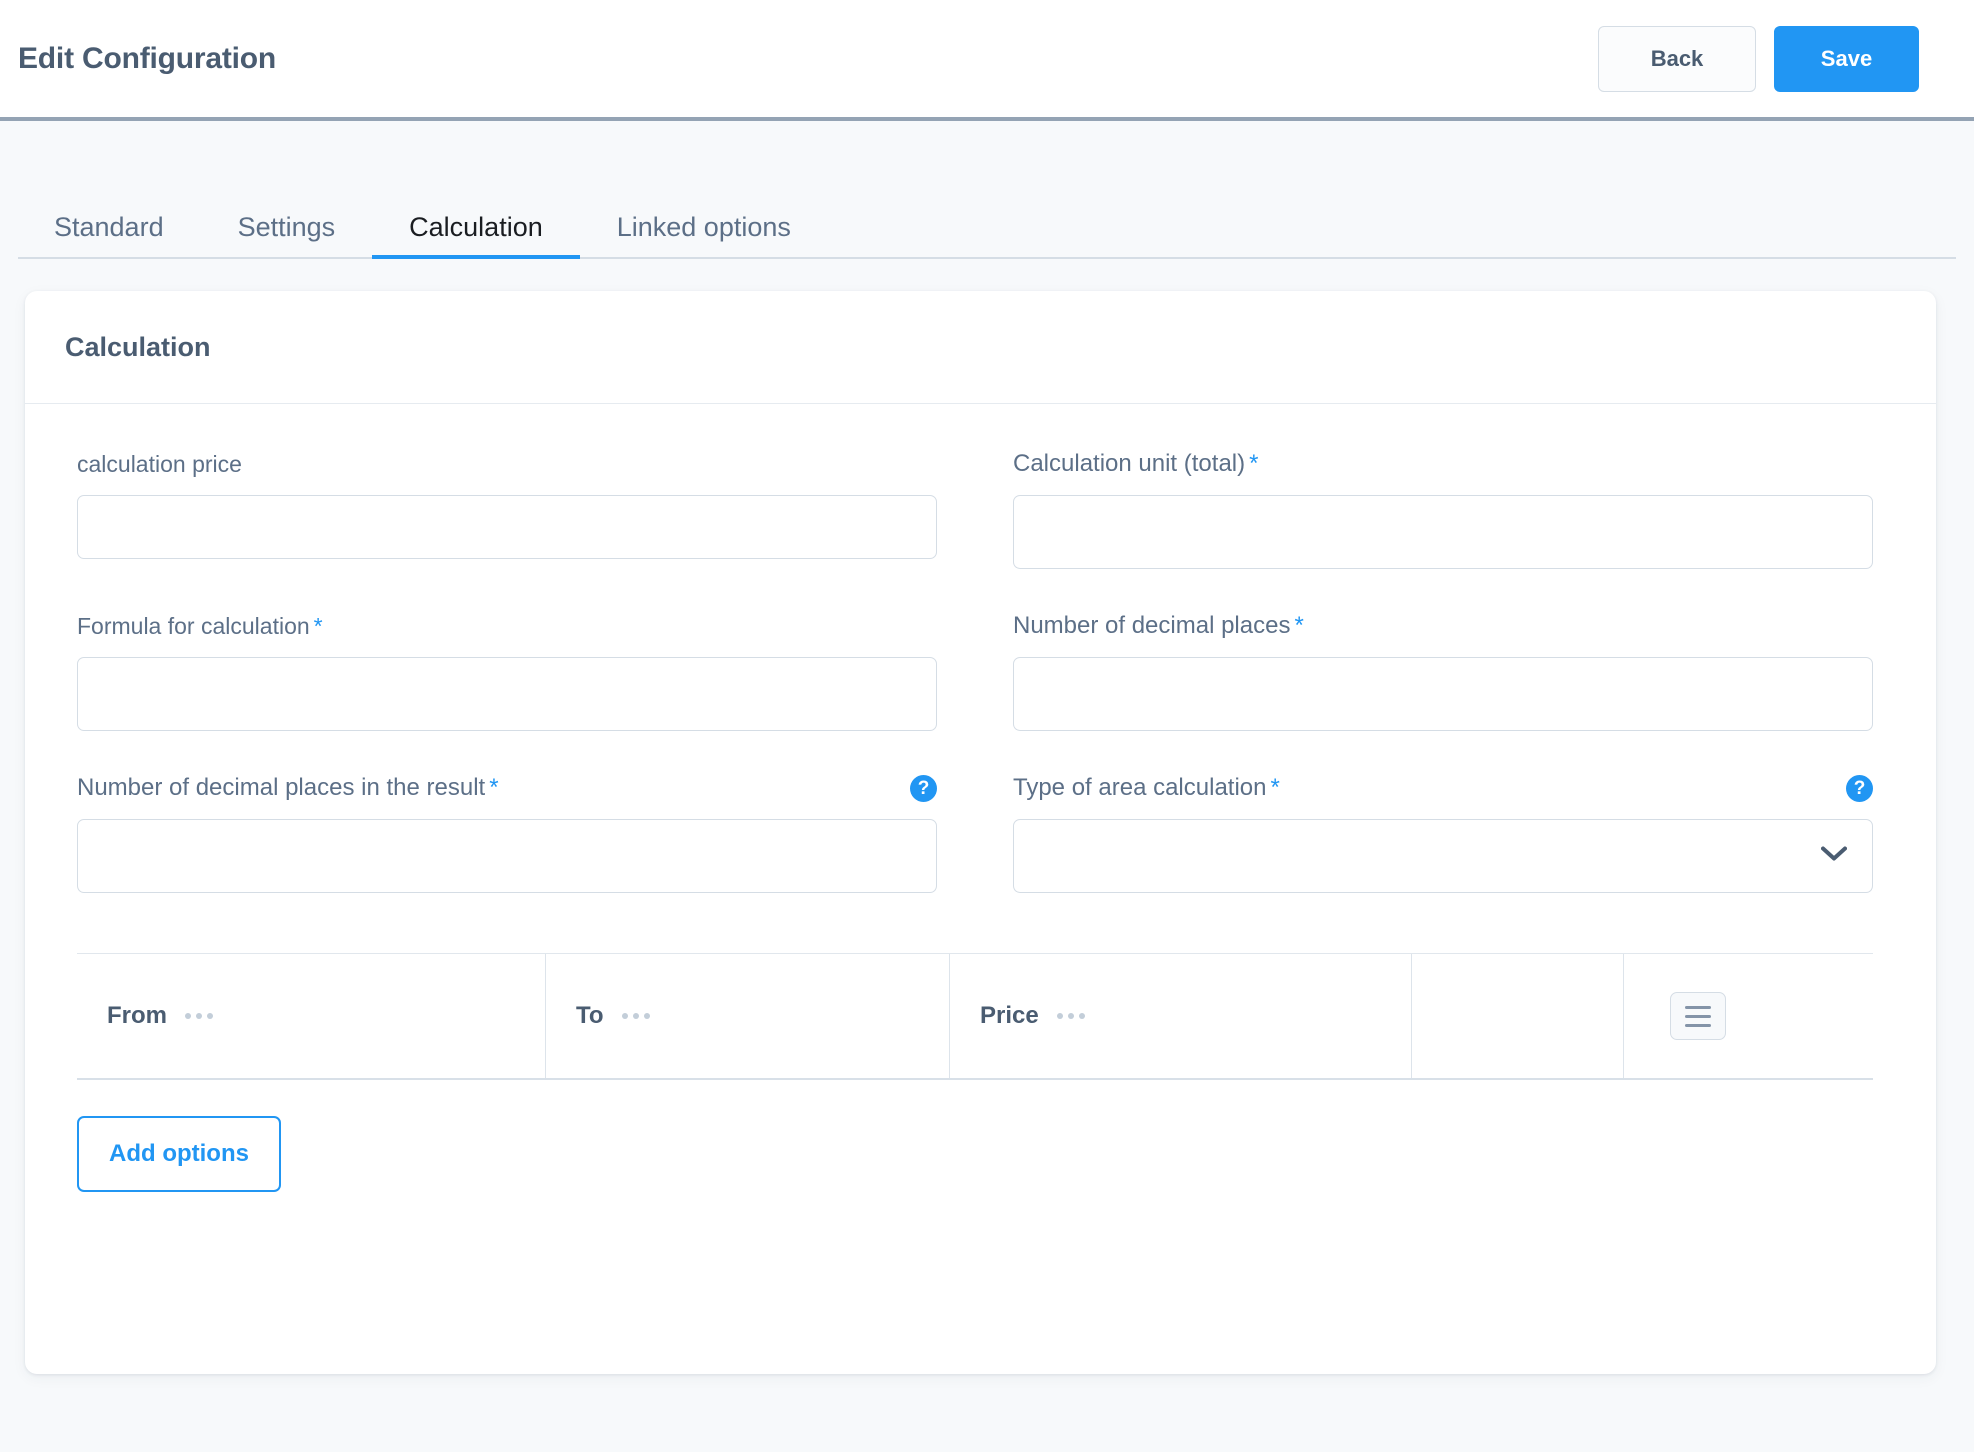 Image resolution: width=1974 pixels, height=1452 pixels. I want to click on calculation-price-label: calculation price, so click(161, 463).